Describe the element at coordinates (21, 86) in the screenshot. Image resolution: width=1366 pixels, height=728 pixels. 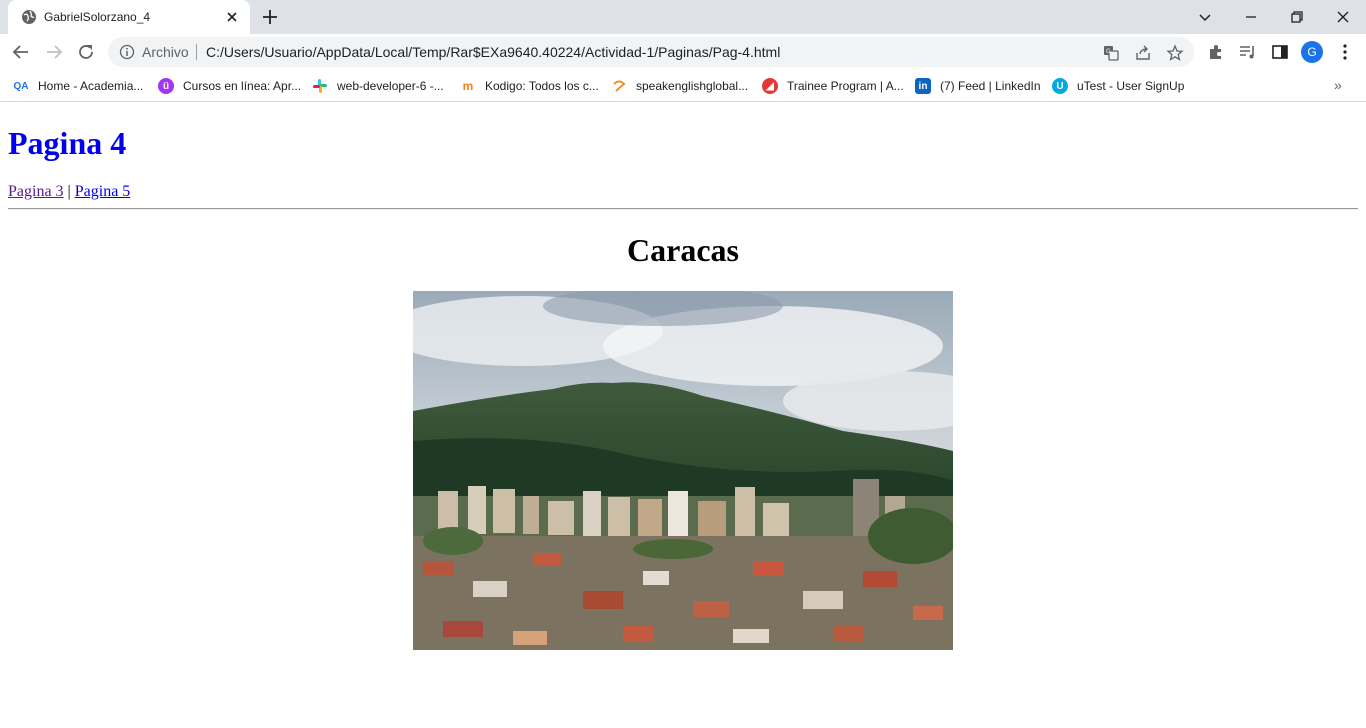
I see `academia-icon: QA` at that location.